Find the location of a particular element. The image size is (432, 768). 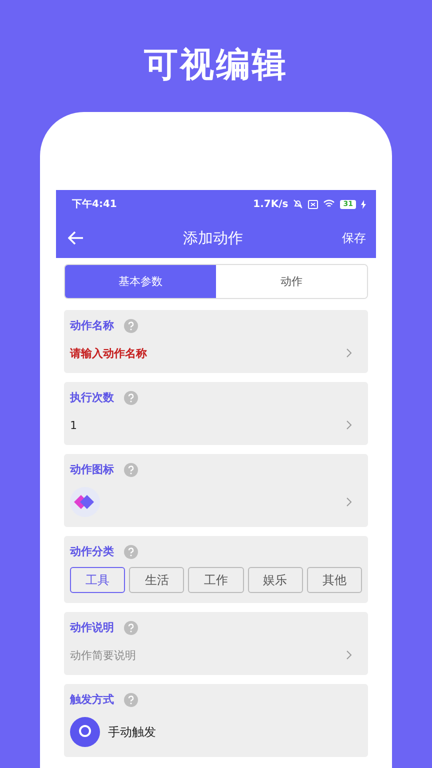

screen-title: 添加动作 is located at coordinates (213, 238).